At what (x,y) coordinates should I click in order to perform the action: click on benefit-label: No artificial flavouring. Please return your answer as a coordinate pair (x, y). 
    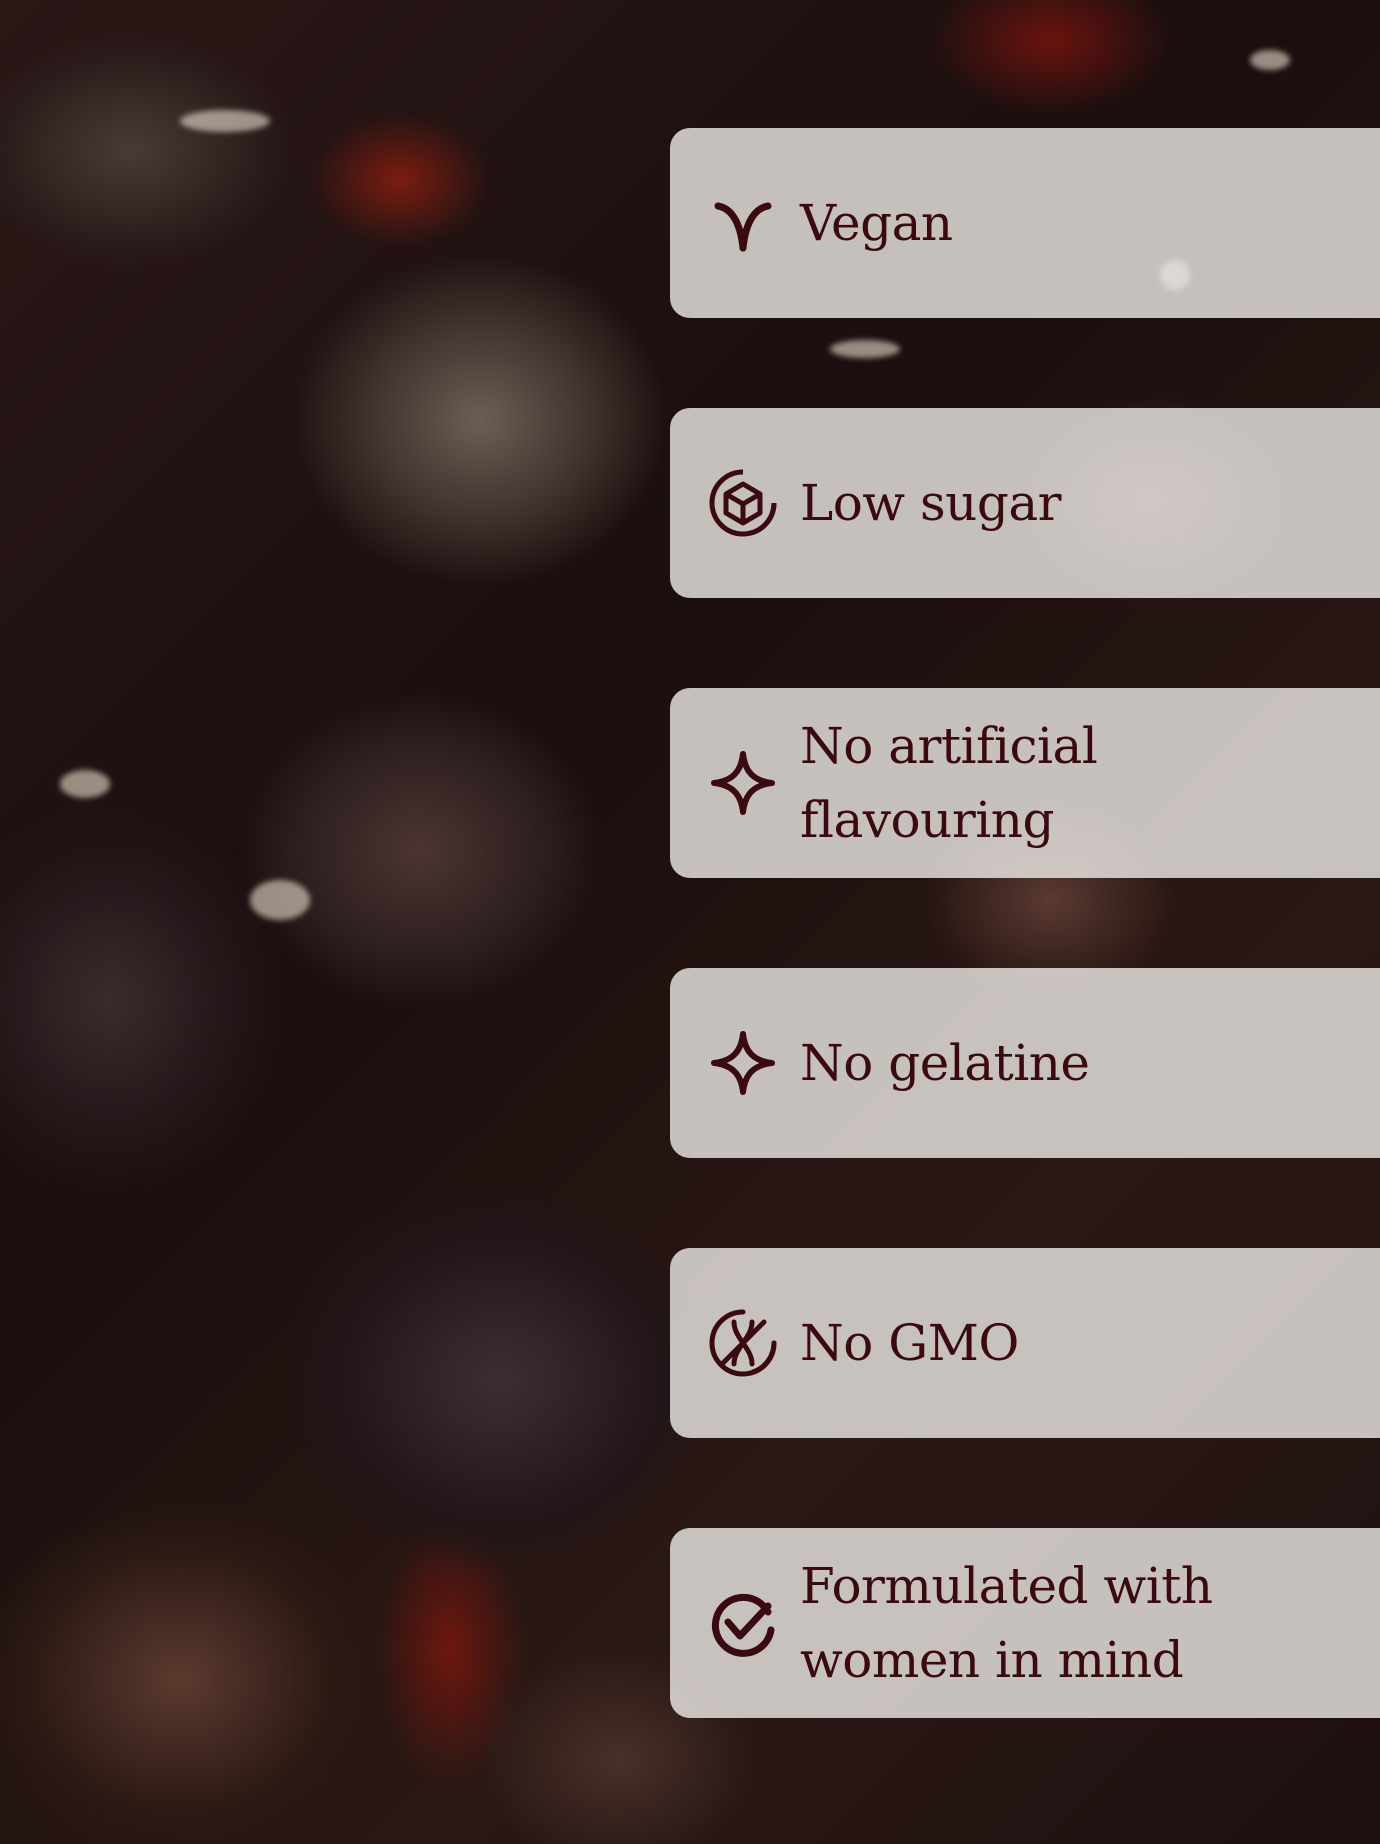
    Looking at the image, I should click on (949, 783).